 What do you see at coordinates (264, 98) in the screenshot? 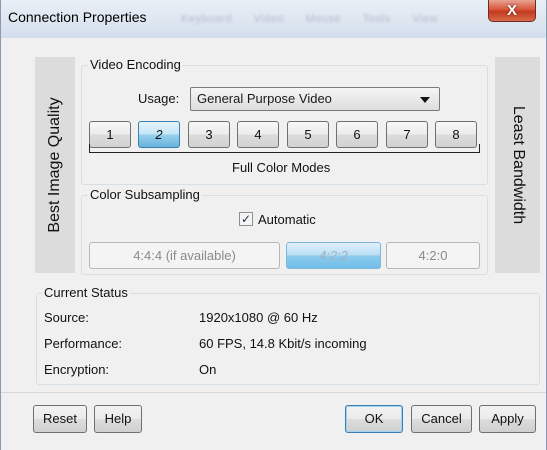
I see `usage-dropdown-value: General Purpose Video` at bounding box center [264, 98].